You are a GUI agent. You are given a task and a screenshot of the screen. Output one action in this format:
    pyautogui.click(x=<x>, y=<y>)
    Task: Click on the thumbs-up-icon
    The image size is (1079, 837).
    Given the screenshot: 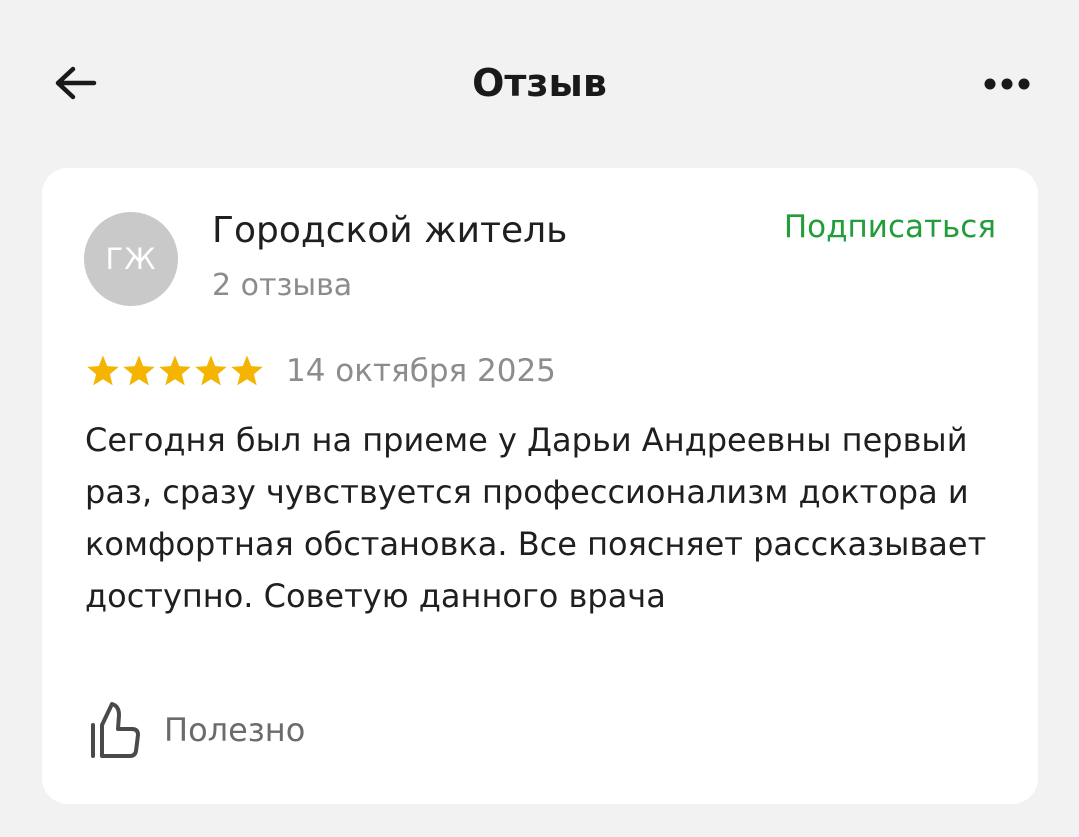 What is the action you would take?
    pyautogui.click(x=115, y=730)
    